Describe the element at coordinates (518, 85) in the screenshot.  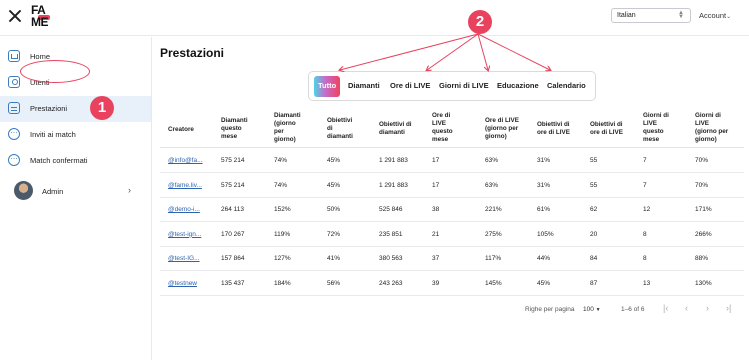
I see `tab-educazione: Educazione` at that location.